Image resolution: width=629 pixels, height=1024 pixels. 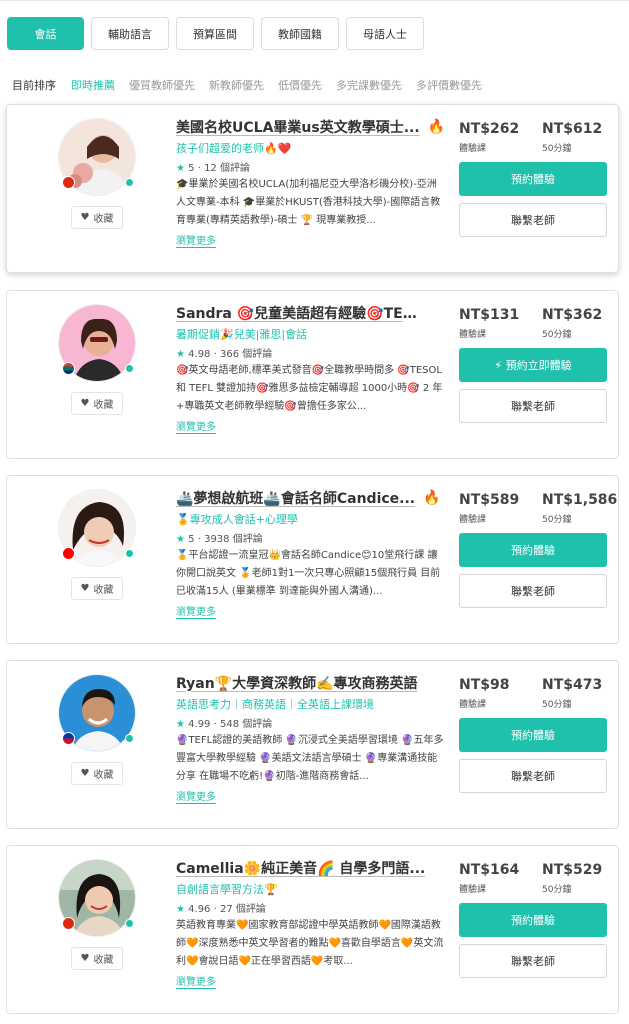 I want to click on trial-price: NT$262 體驗課, so click(x=489, y=137).